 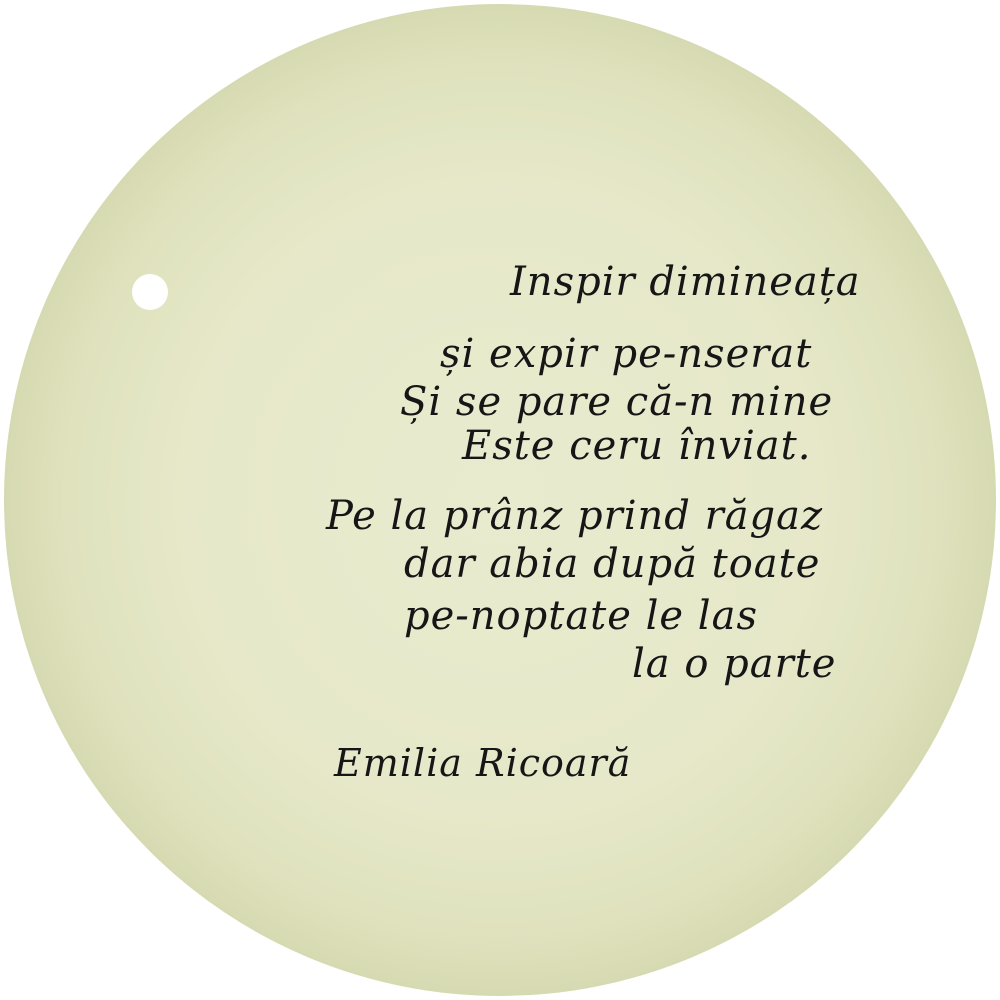 What do you see at coordinates (612, 564) in the screenshot?
I see `poem-line-6: dar abia după toate` at bounding box center [612, 564].